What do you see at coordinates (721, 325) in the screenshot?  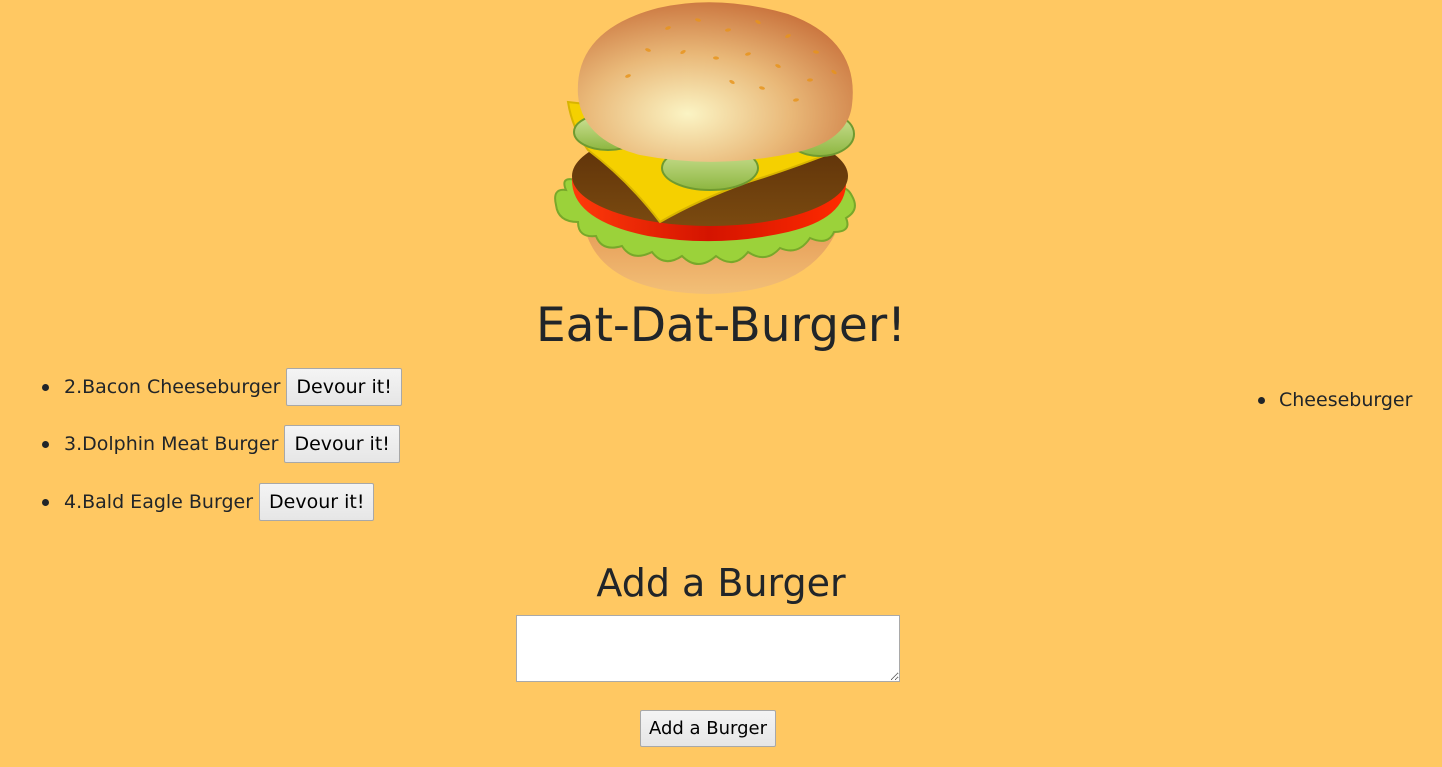 I see `page-title: Eat-Dat-Burger!` at bounding box center [721, 325].